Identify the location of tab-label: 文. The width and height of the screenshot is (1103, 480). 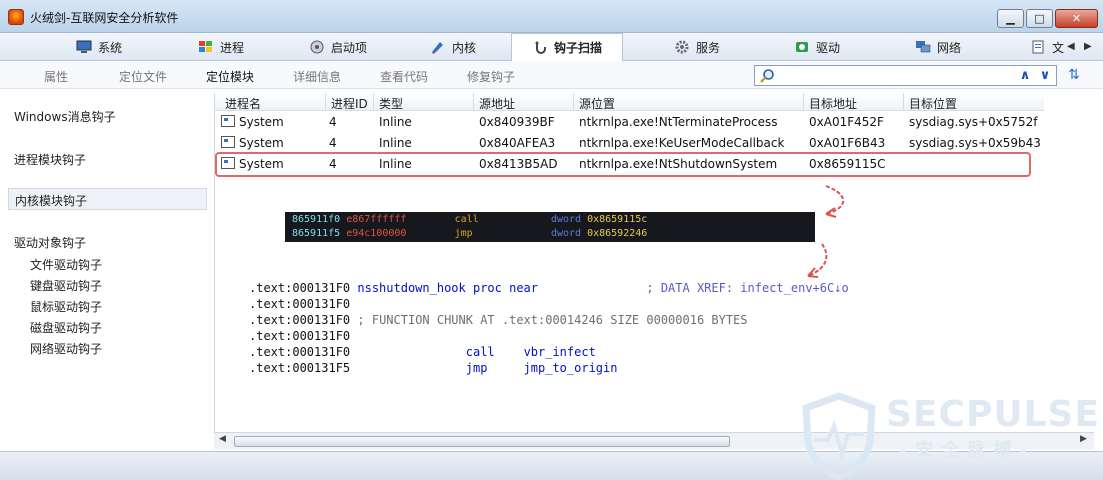
(1058, 47).